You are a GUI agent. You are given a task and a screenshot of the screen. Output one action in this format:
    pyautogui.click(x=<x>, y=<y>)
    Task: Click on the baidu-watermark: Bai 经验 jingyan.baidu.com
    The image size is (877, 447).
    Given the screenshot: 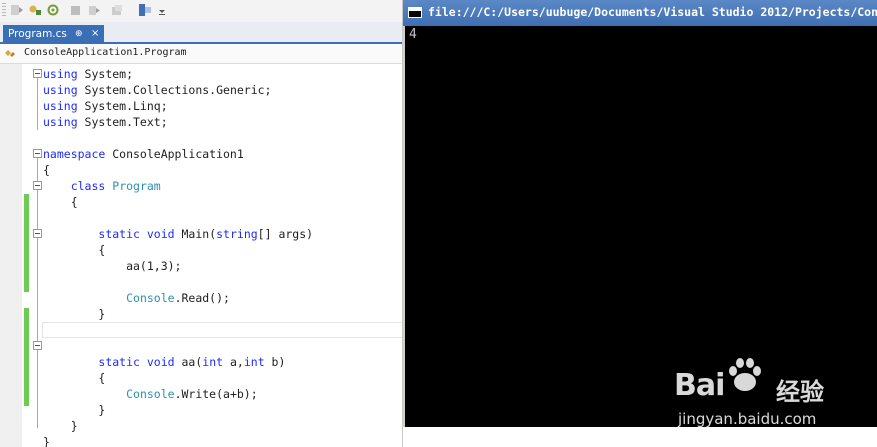 What is the action you would take?
    pyautogui.click(x=772, y=390)
    